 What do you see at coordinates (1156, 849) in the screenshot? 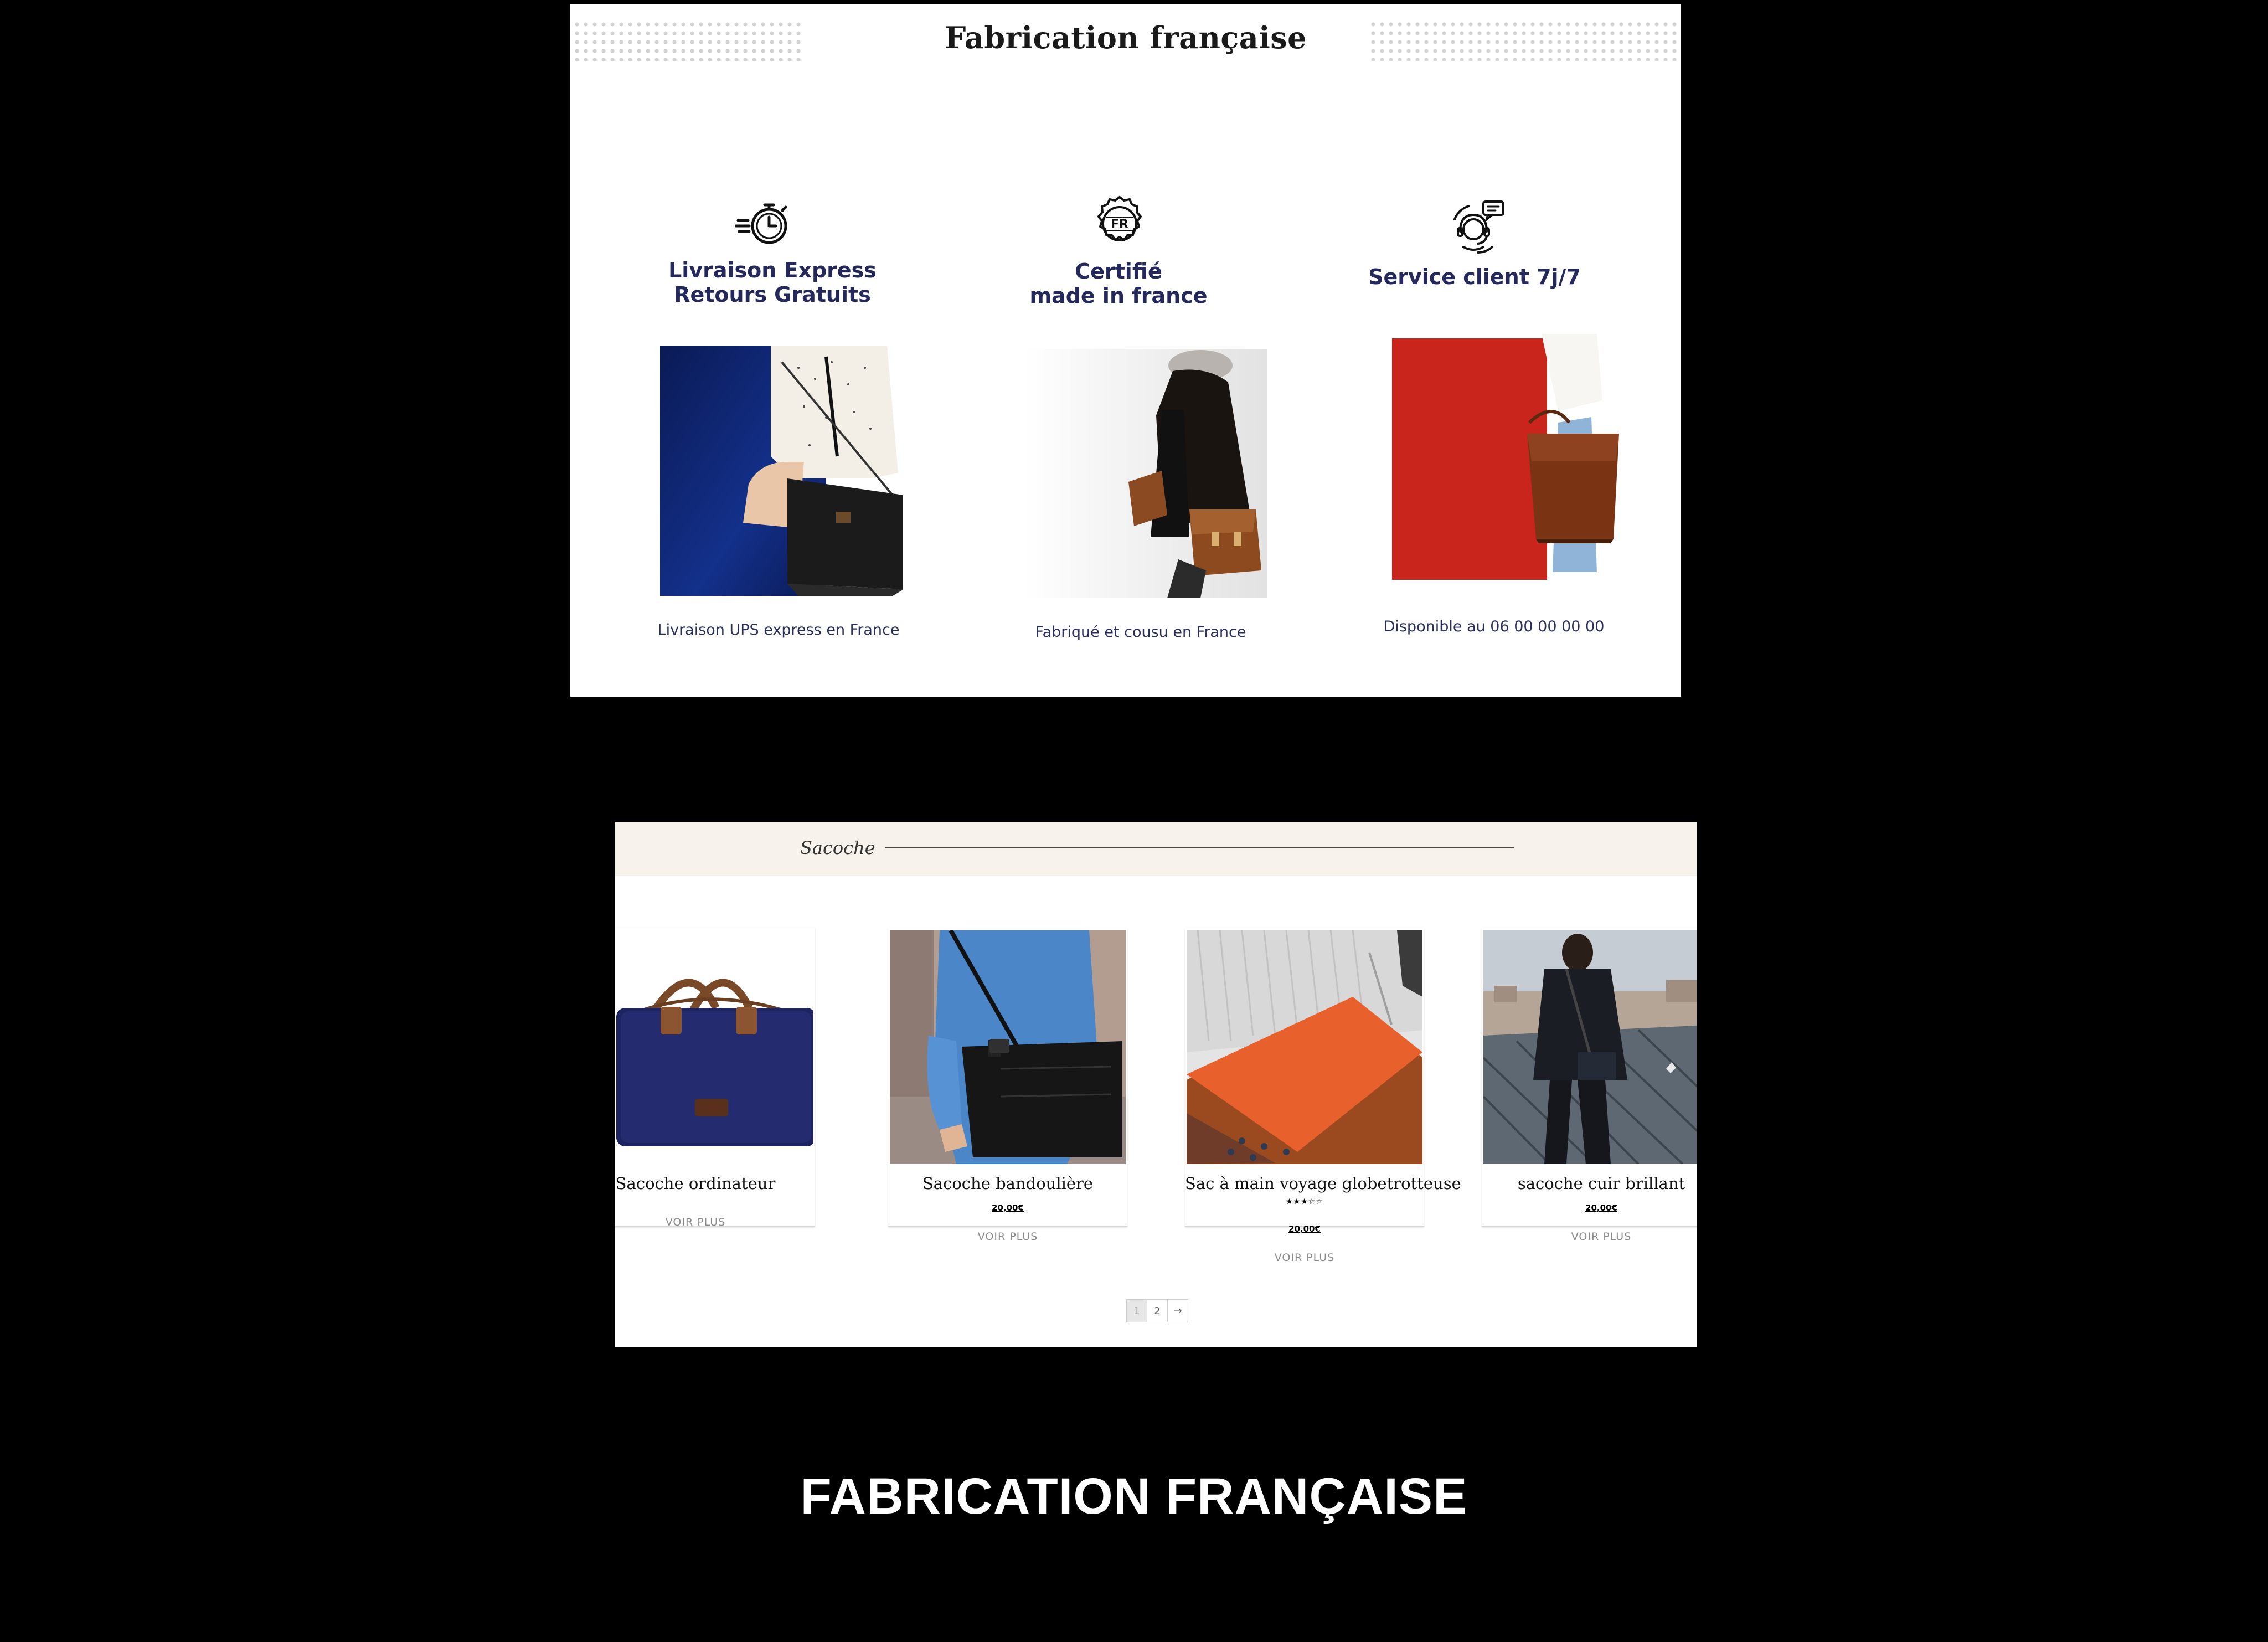
I see `category-header: Sacoche` at bounding box center [1156, 849].